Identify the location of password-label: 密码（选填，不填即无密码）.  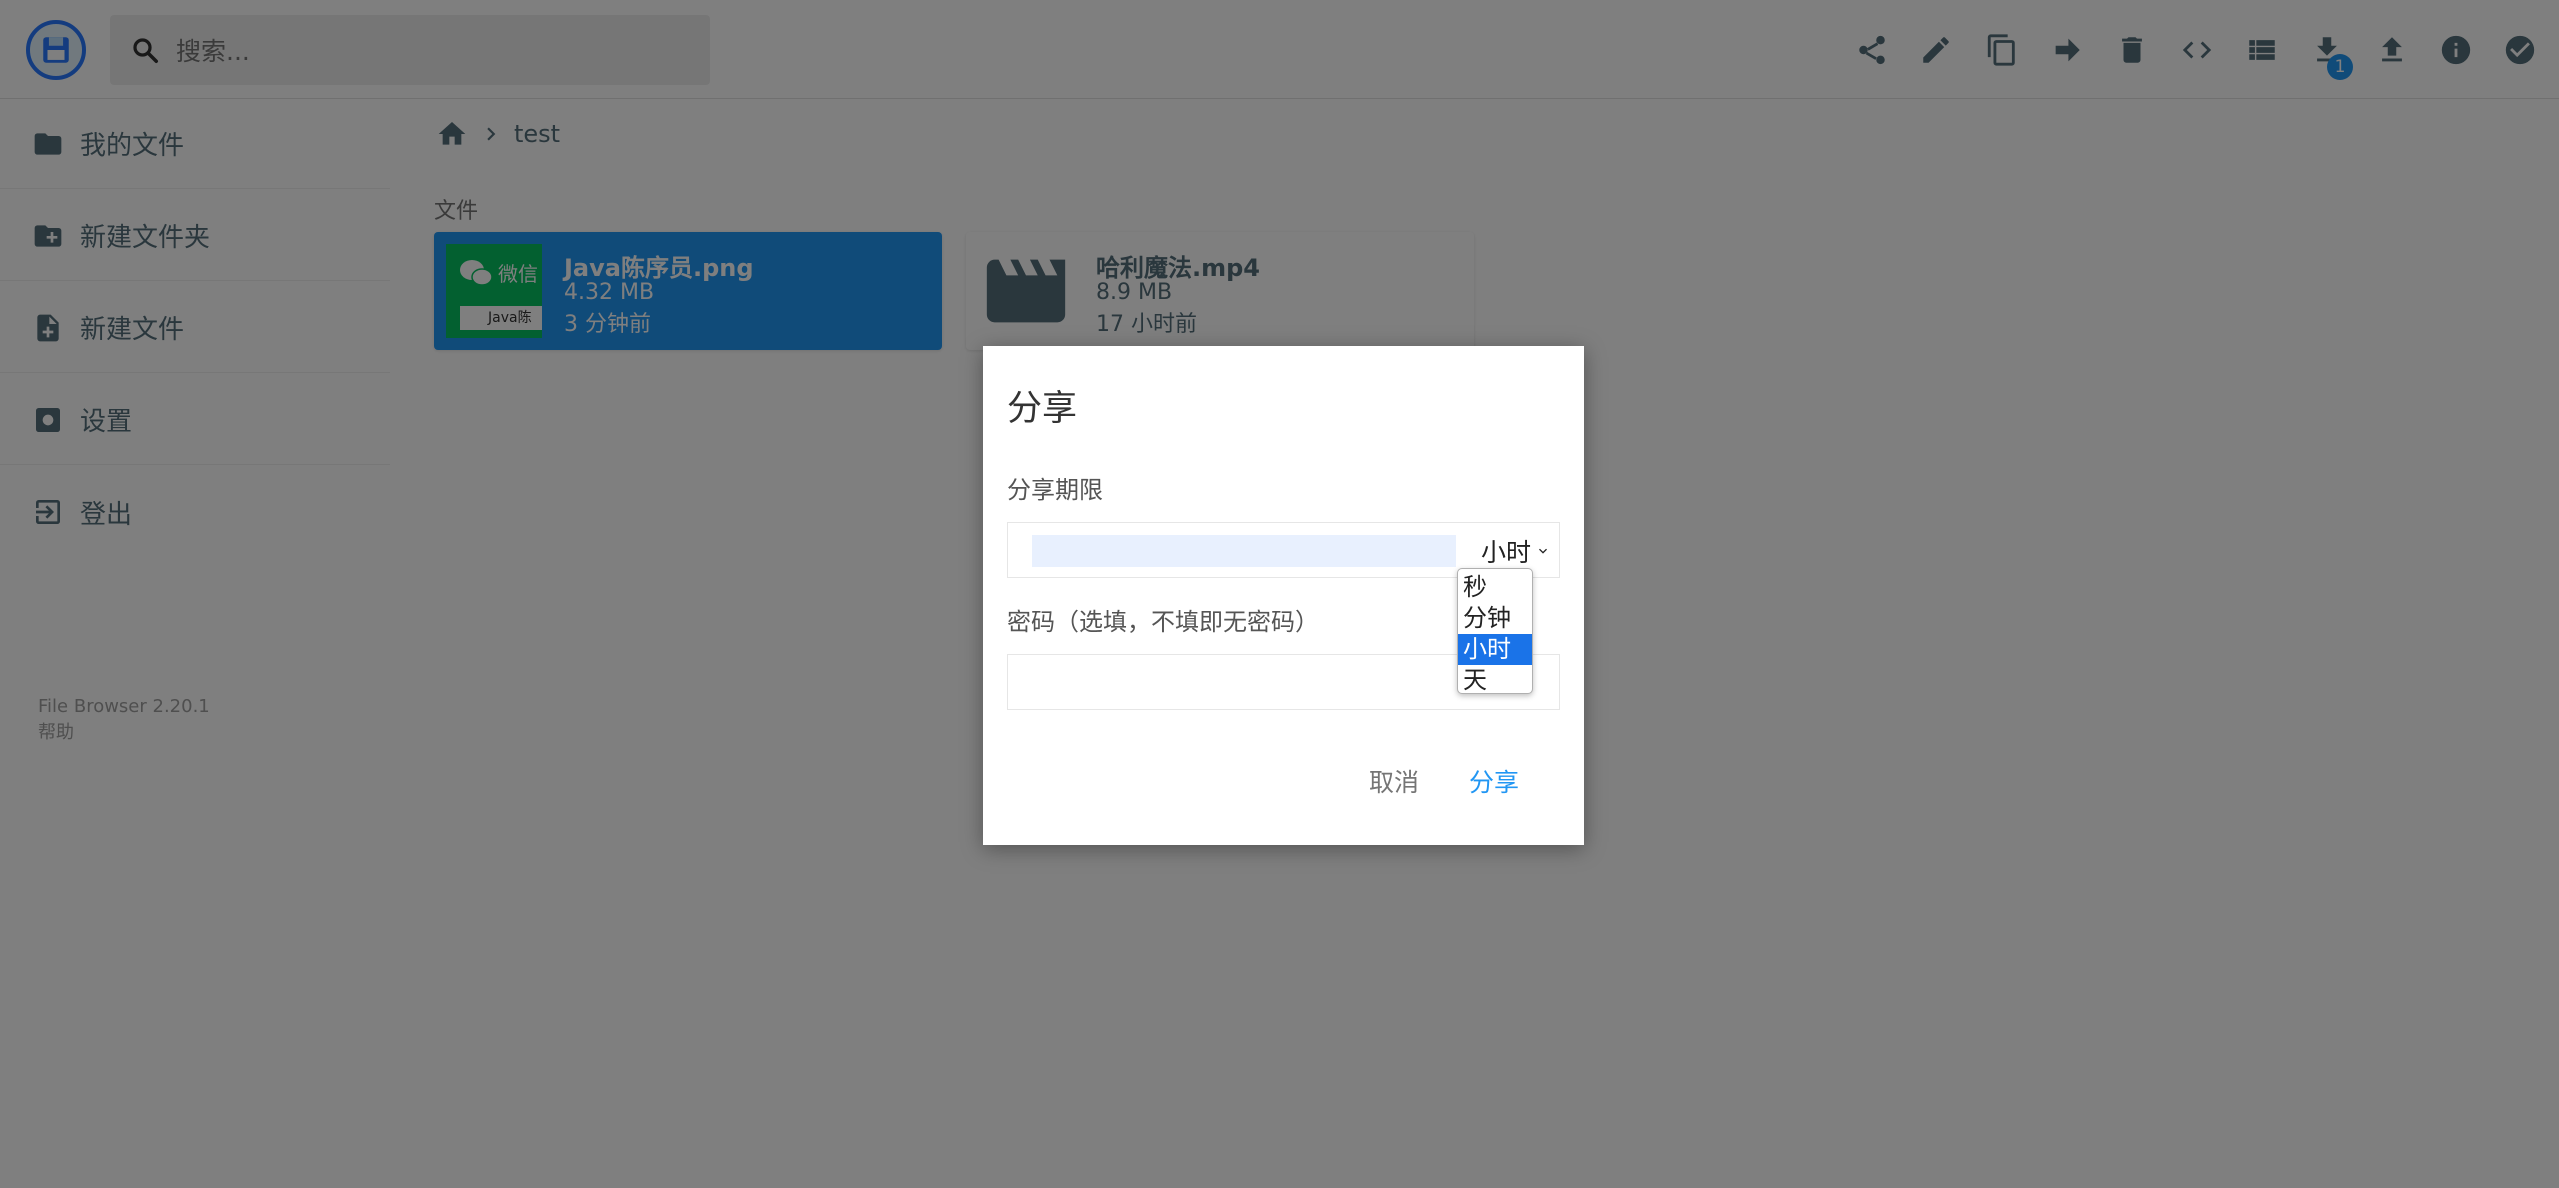
(1163, 622).